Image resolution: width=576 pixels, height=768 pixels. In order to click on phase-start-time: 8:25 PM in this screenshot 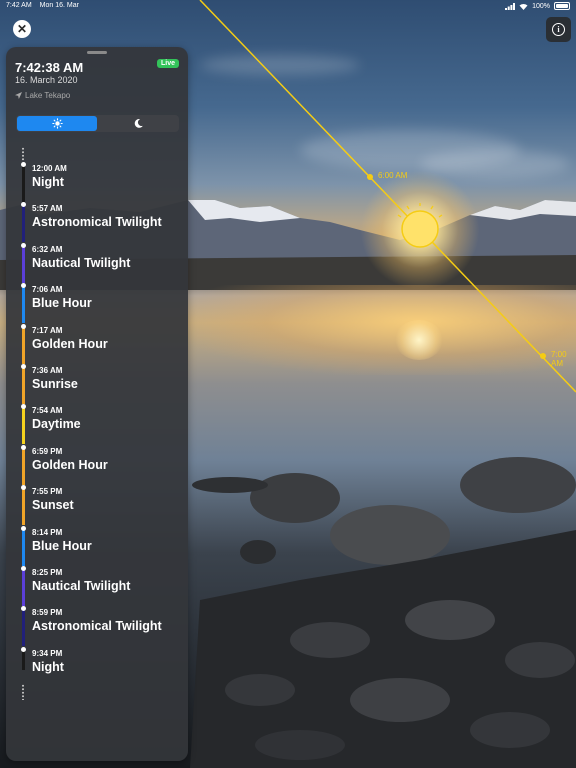, I will do `click(47, 572)`.